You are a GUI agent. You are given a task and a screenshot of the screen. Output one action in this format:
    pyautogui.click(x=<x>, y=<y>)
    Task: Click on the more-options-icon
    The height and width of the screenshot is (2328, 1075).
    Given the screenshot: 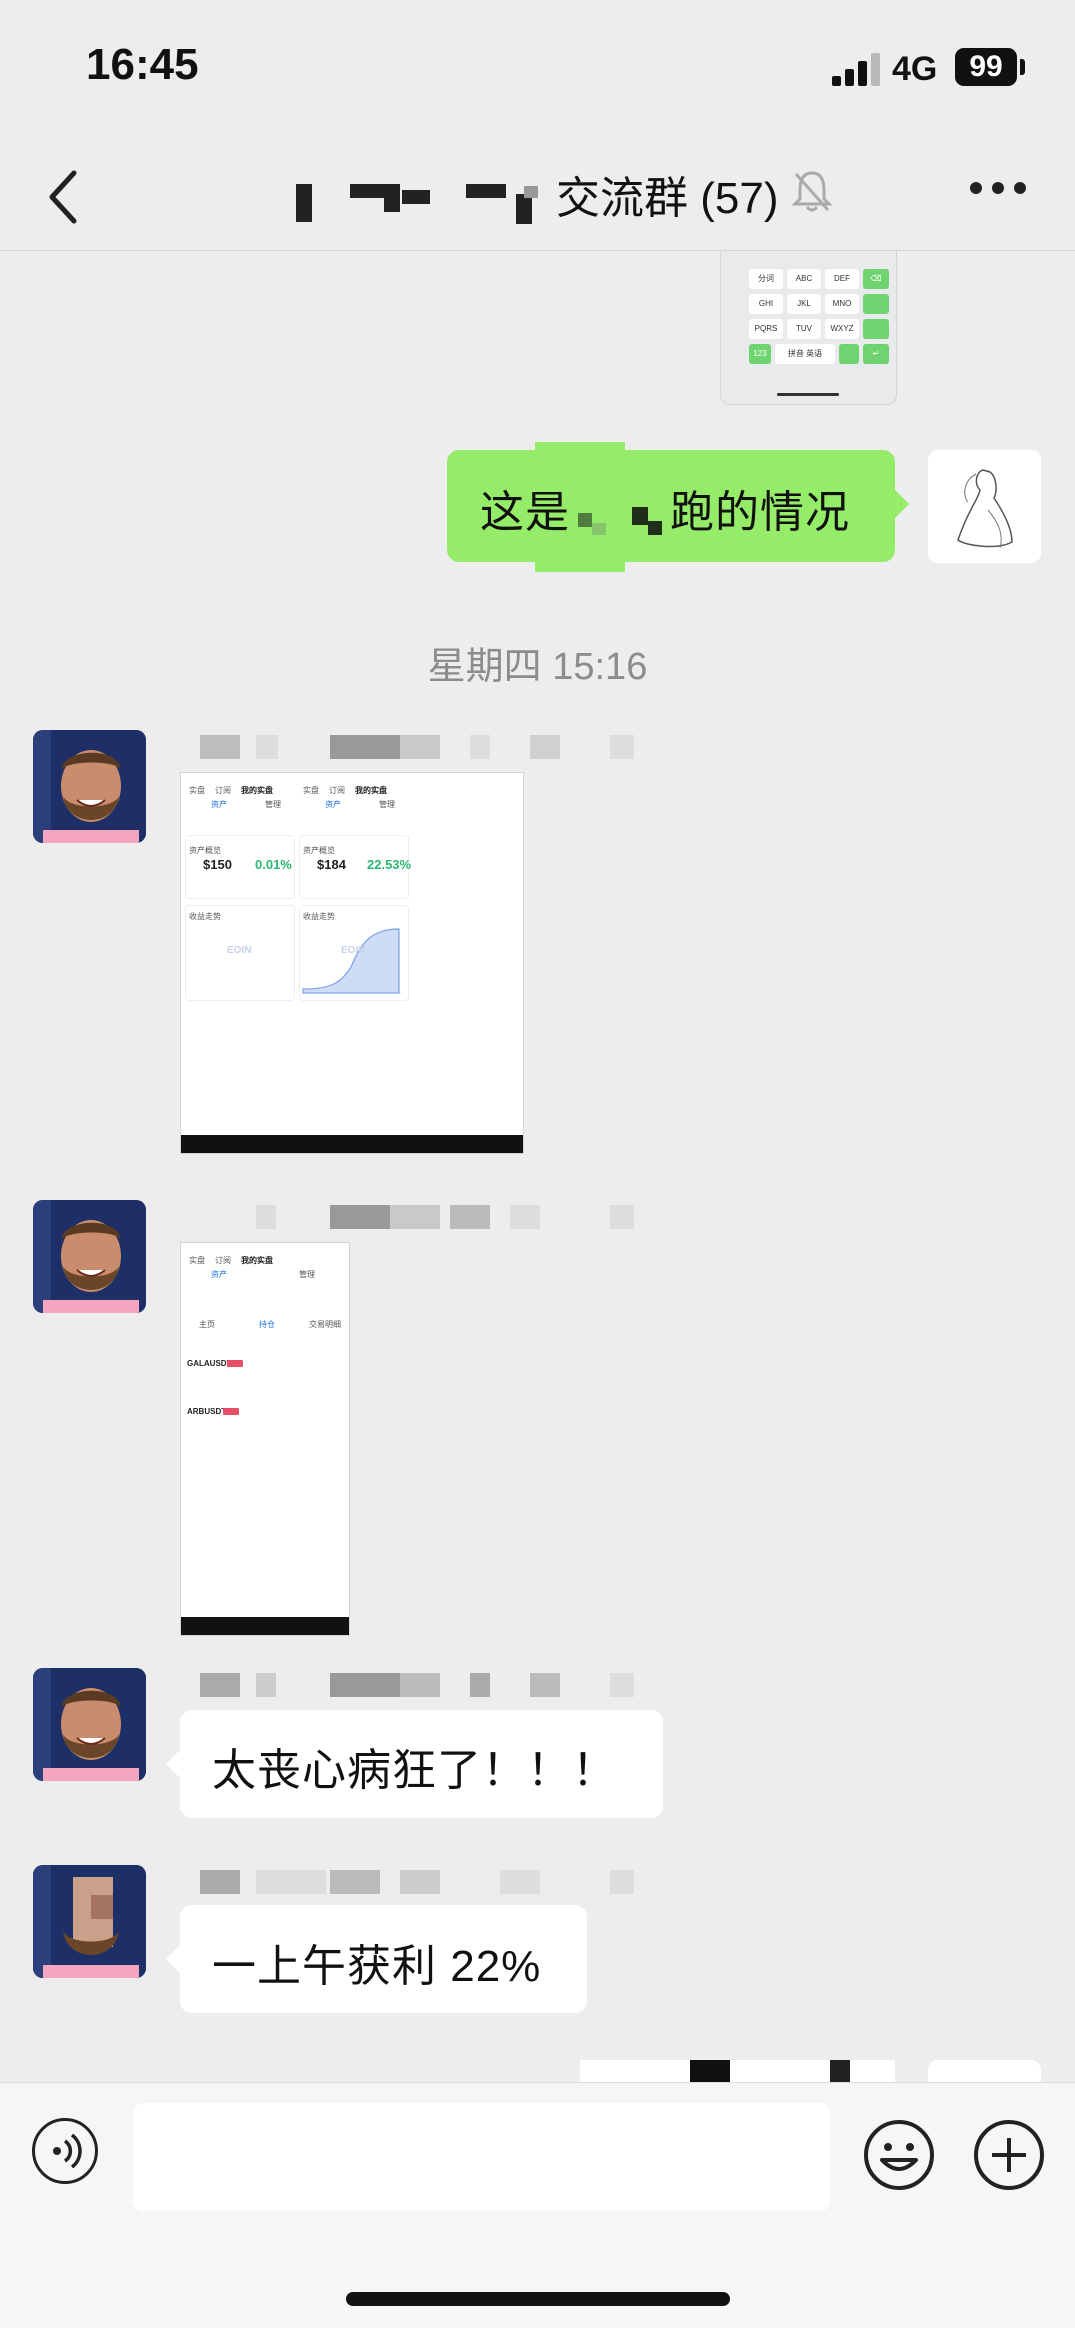 What is the action you would take?
    pyautogui.click(x=1000, y=190)
    